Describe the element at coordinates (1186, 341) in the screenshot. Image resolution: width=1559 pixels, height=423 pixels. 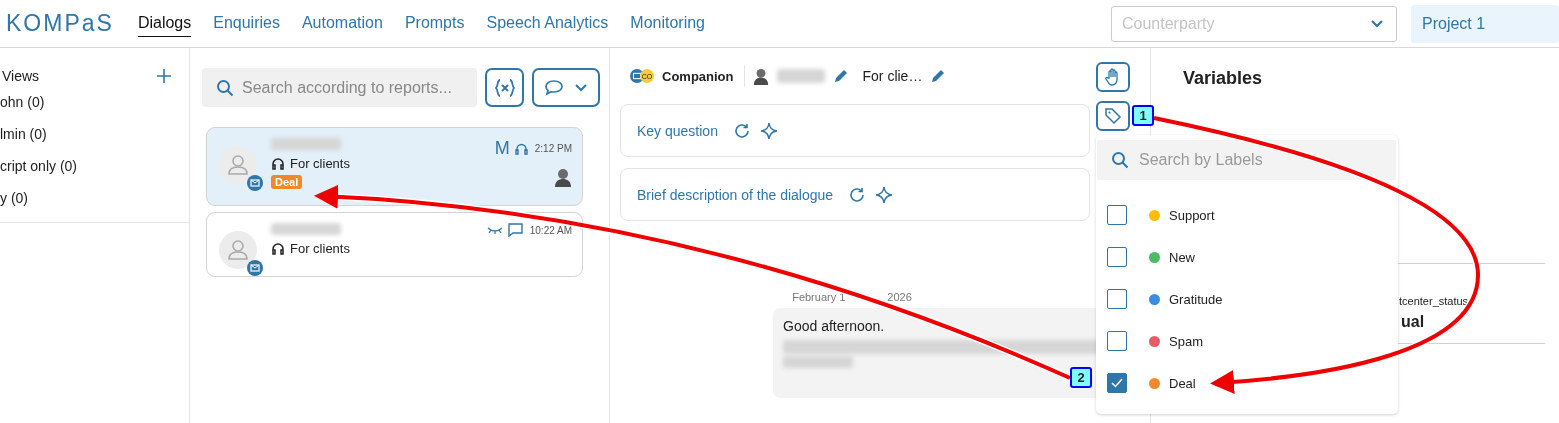
I see `label-name: Spam` at that location.